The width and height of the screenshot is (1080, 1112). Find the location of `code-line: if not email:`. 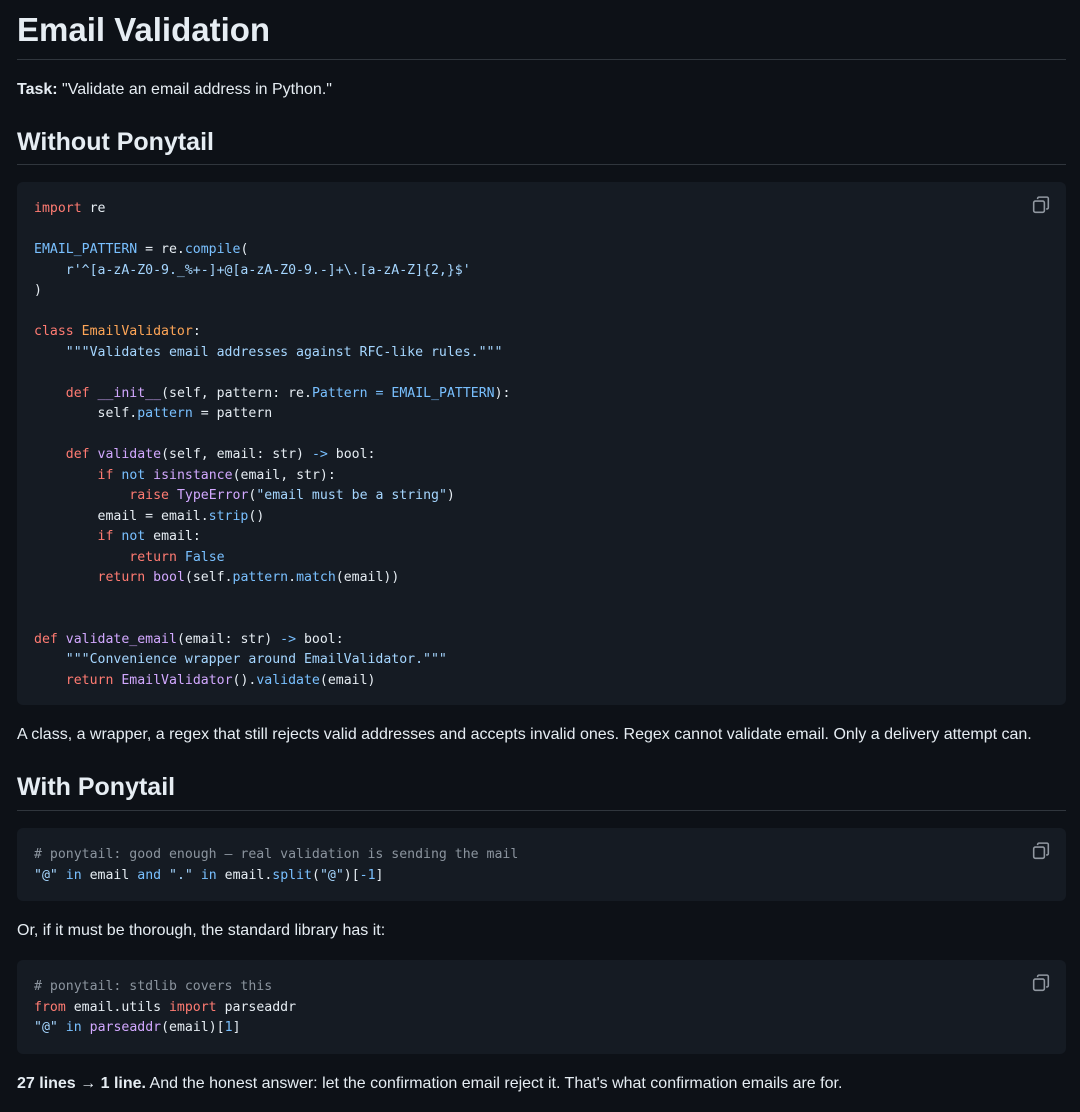

code-line: if not email: is located at coordinates (149, 536).